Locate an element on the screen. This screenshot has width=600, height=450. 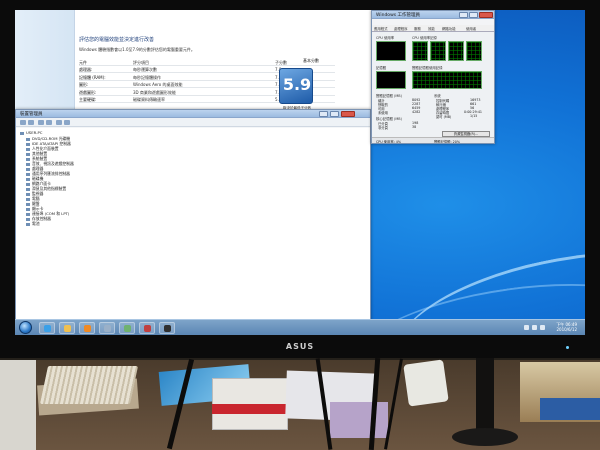
list-item: 電池 is located at coordinates (33, 224).